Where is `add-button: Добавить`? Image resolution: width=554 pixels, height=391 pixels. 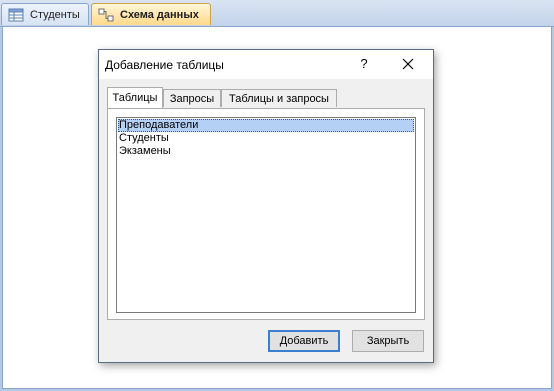
add-button: Добавить is located at coordinates (304, 341).